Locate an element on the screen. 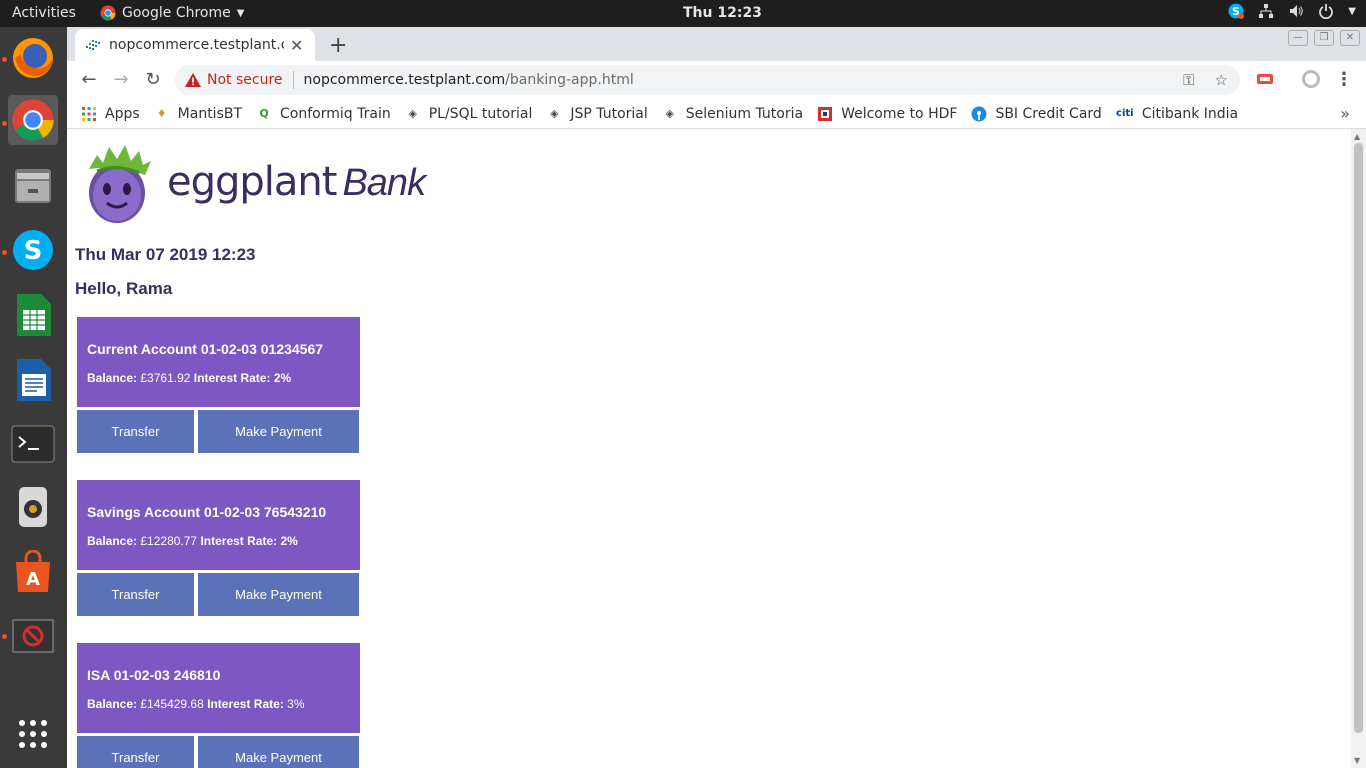 The image size is (1366, 768). menu-kebab-icon: ⋮ is located at coordinates (1344, 80).